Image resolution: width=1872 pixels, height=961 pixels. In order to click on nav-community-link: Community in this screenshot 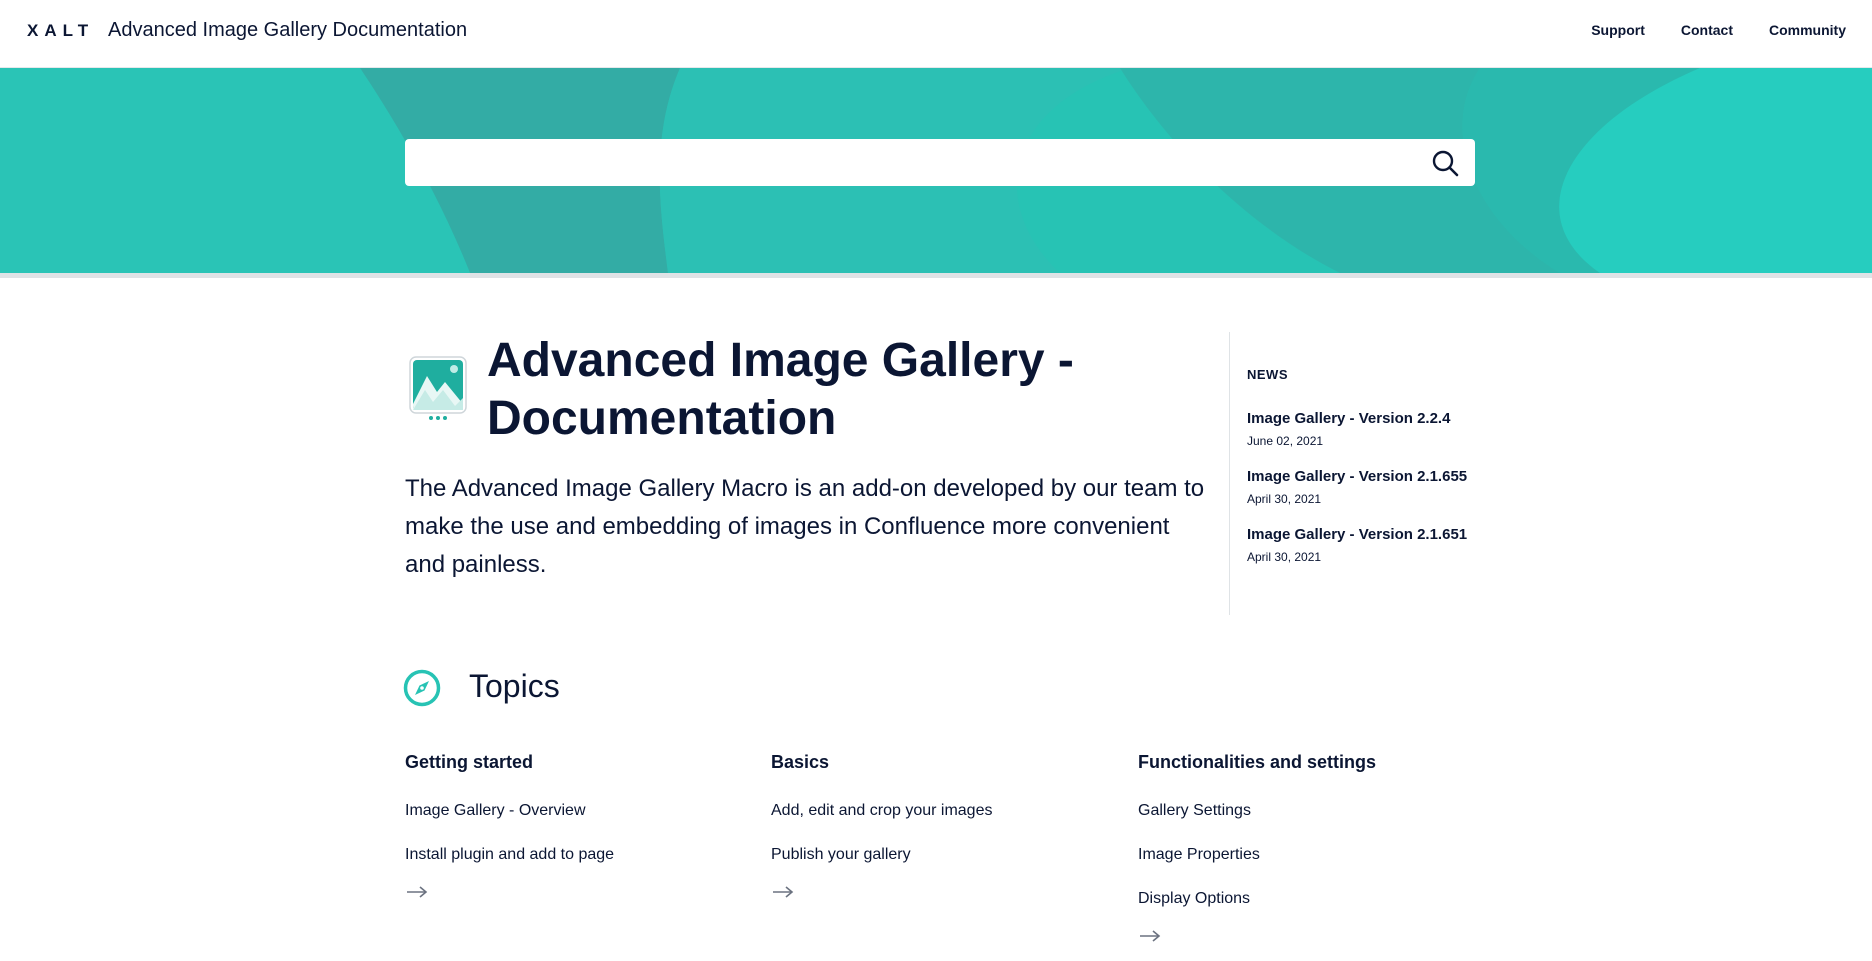, I will do `click(1807, 30)`.